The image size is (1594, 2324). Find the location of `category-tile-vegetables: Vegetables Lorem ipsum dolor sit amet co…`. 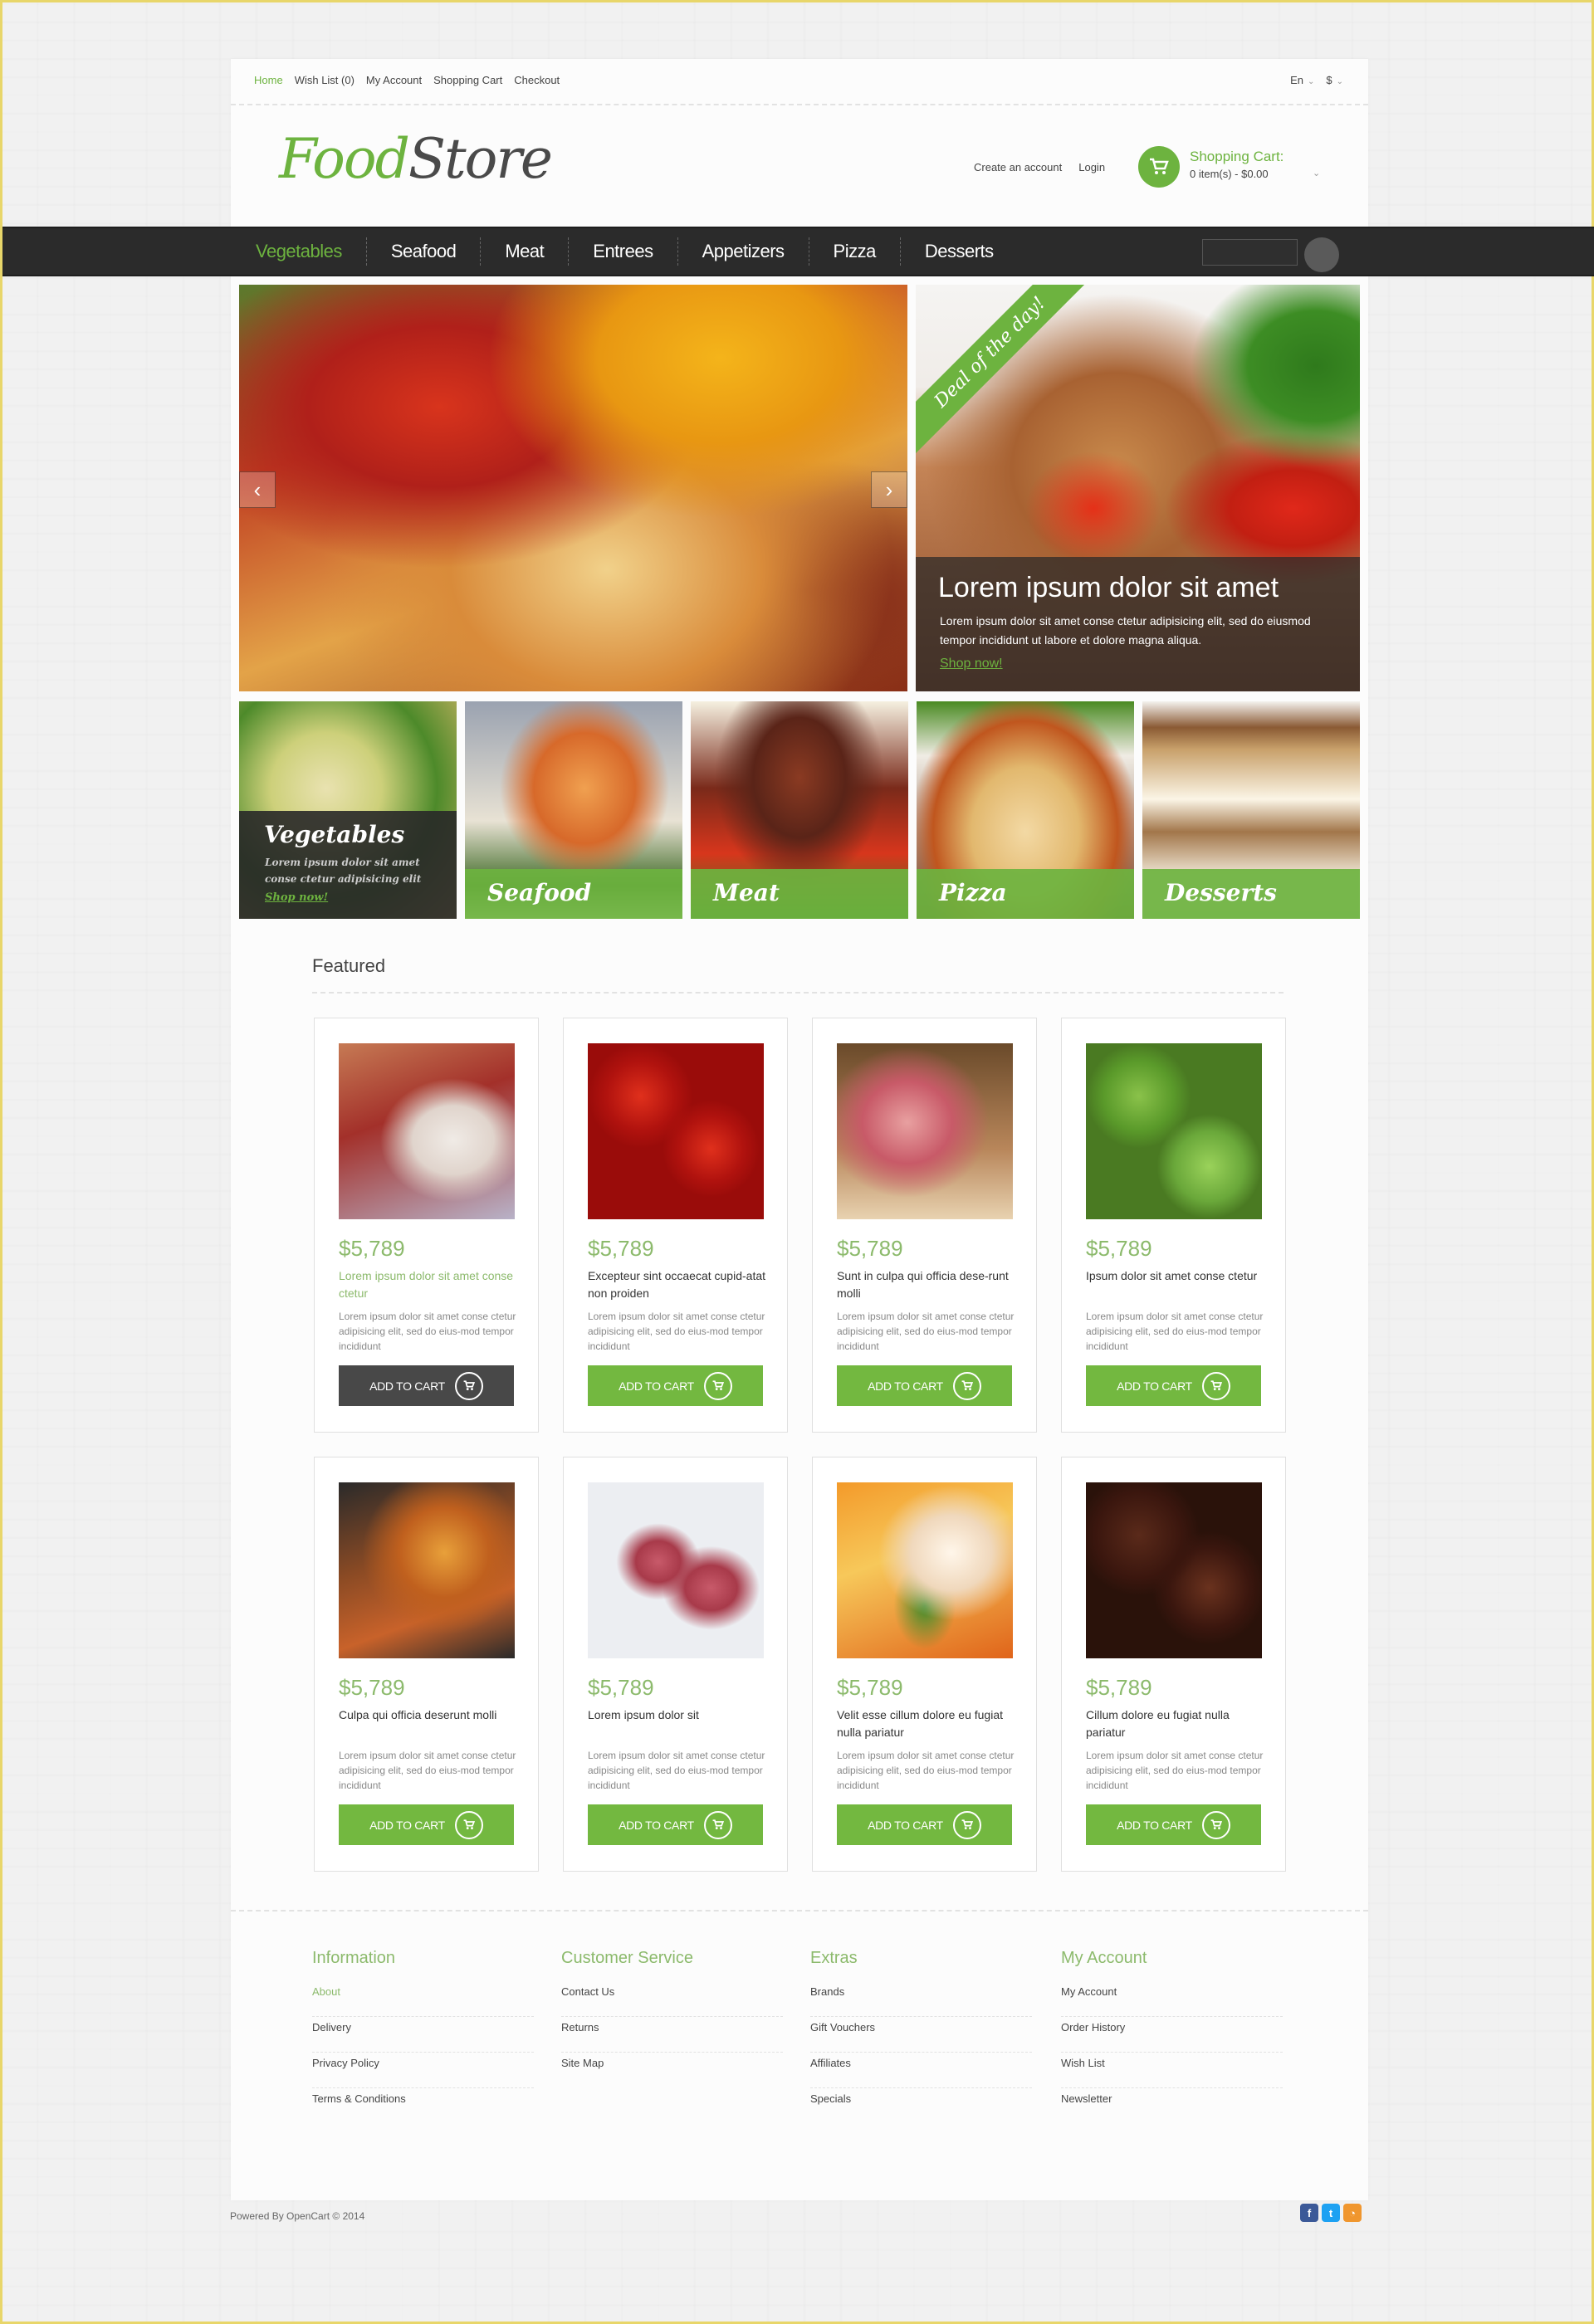

category-tile-vegetables: Vegetables Lorem ipsum dolor sit amet co… is located at coordinates (348, 810).